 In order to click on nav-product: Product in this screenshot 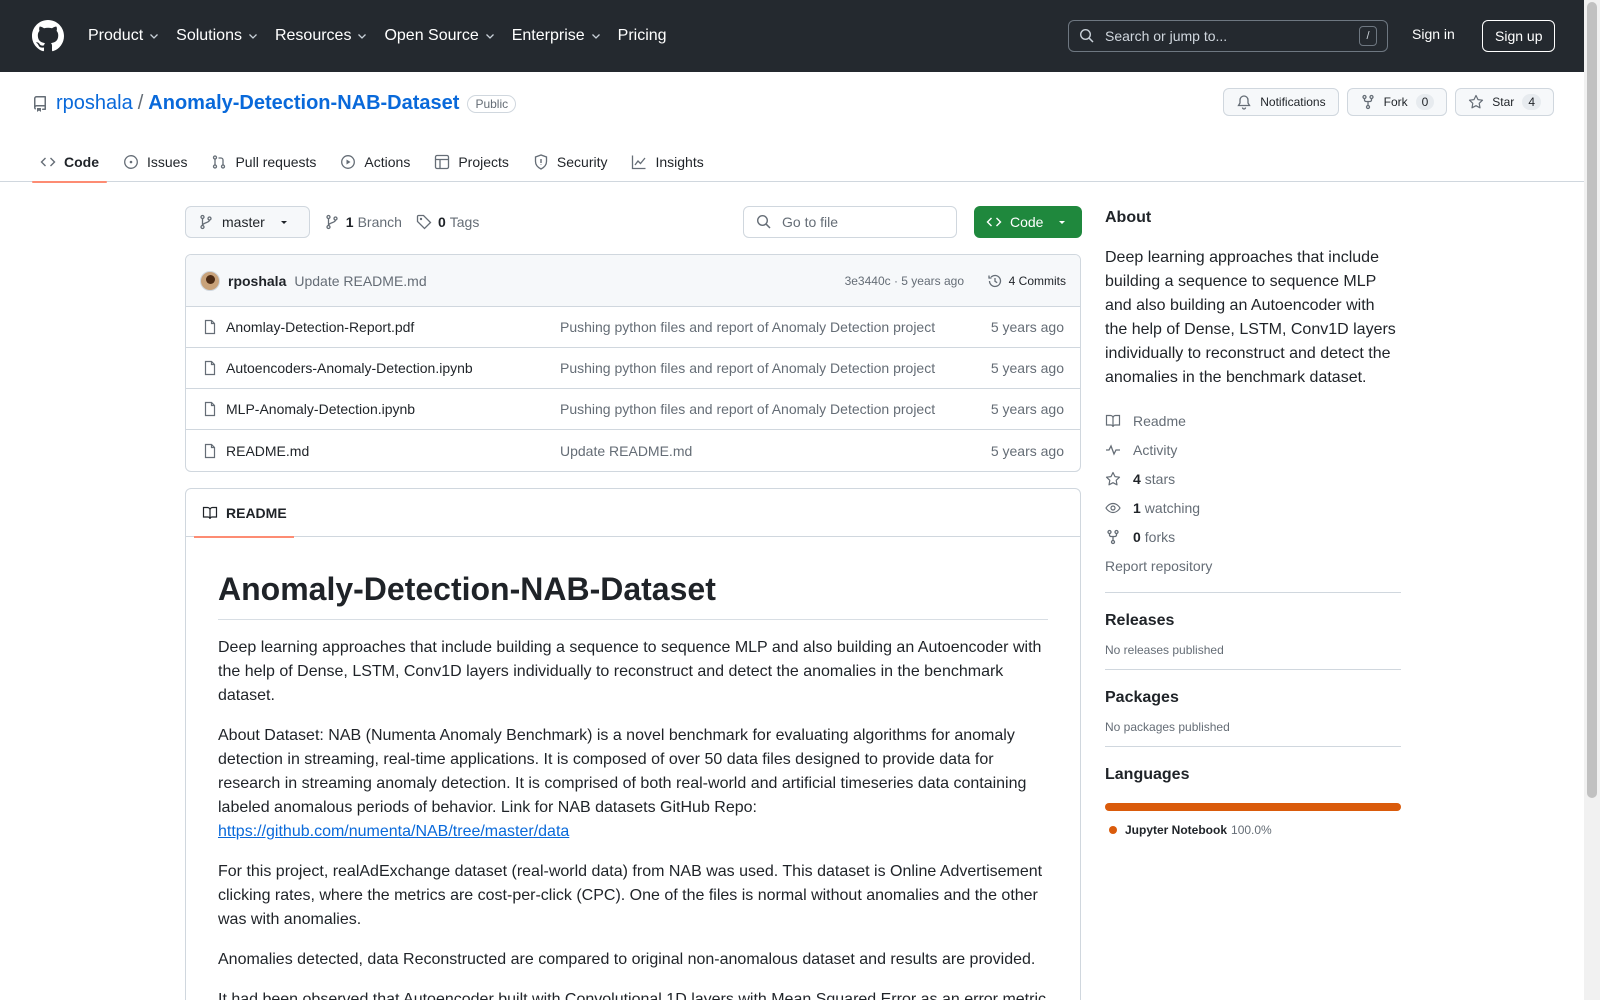, I will do `click(124, 36)`.